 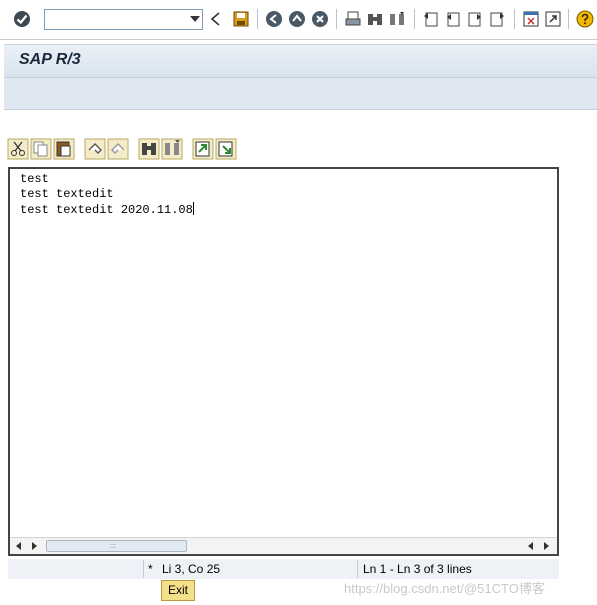 What do you see at coordinates (216, 19) in the screenshot?
I see `back-icon` at bounding box center [216, 19].